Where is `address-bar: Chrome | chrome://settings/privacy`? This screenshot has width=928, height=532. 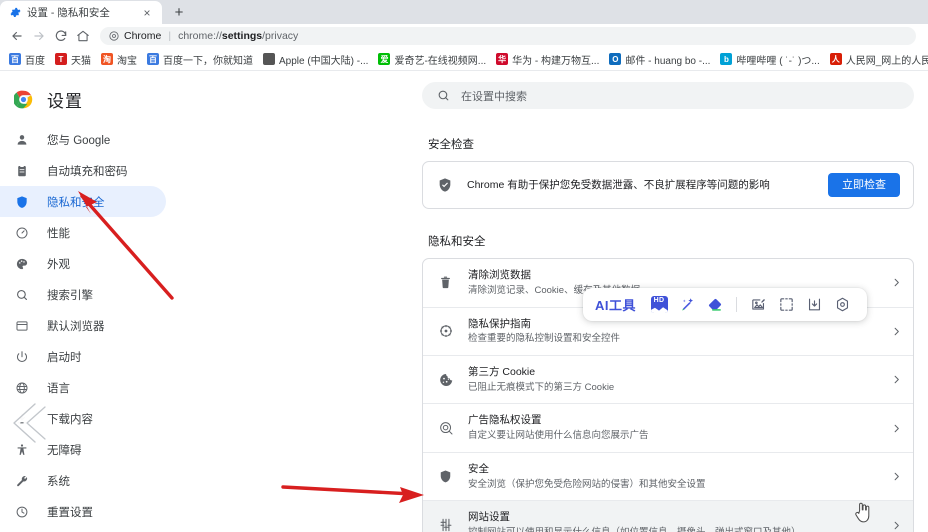 address-bar: Chrome | chrome://settings/privacy is located at coordinates (508, 36).